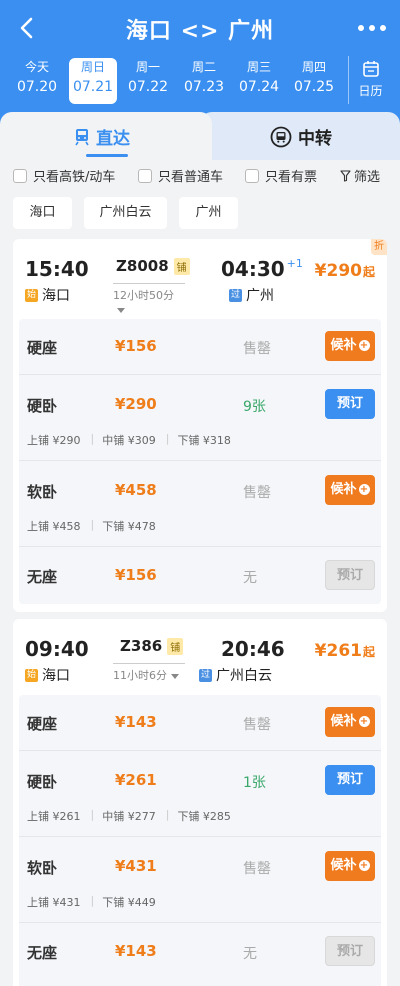  Describe the element at coordinates (205, 675) in the screenshot. I see `pass-badge: 过` at that location.